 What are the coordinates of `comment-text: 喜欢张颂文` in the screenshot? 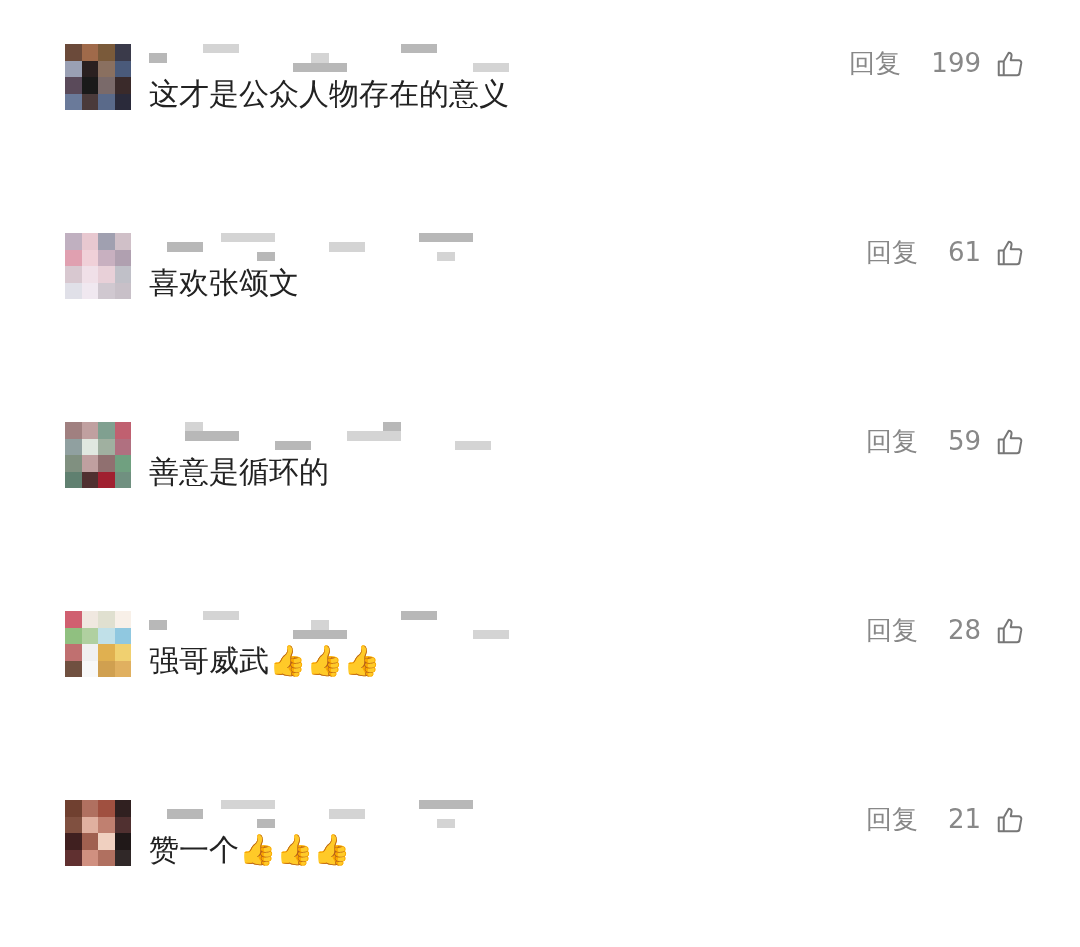 It's located at (224, 283).